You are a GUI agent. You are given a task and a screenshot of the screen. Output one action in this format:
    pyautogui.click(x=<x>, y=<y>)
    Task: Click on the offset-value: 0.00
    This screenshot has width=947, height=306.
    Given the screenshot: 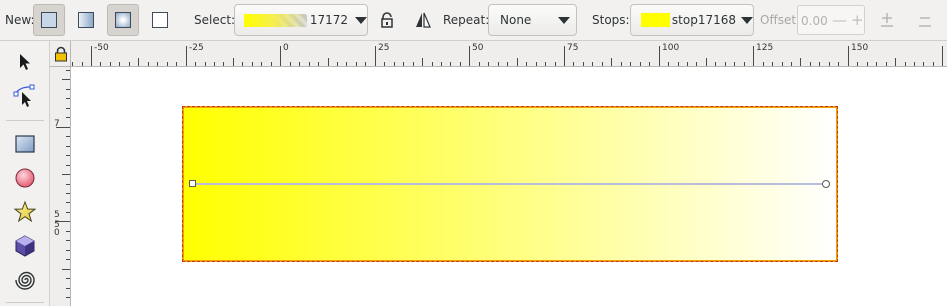 What is the action you would take?
    pyautogui.click(x=814, y=21)
    